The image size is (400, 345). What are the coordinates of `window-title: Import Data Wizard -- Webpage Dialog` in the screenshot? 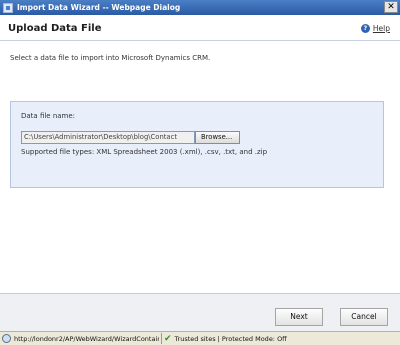 It's located at (99, 7).